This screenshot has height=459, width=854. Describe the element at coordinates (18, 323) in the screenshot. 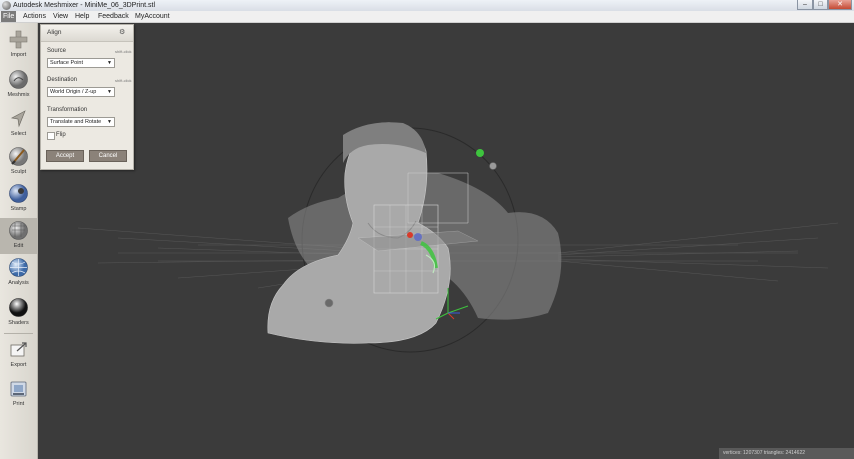

I see `tool-shaders-label: Shaders` at that location.